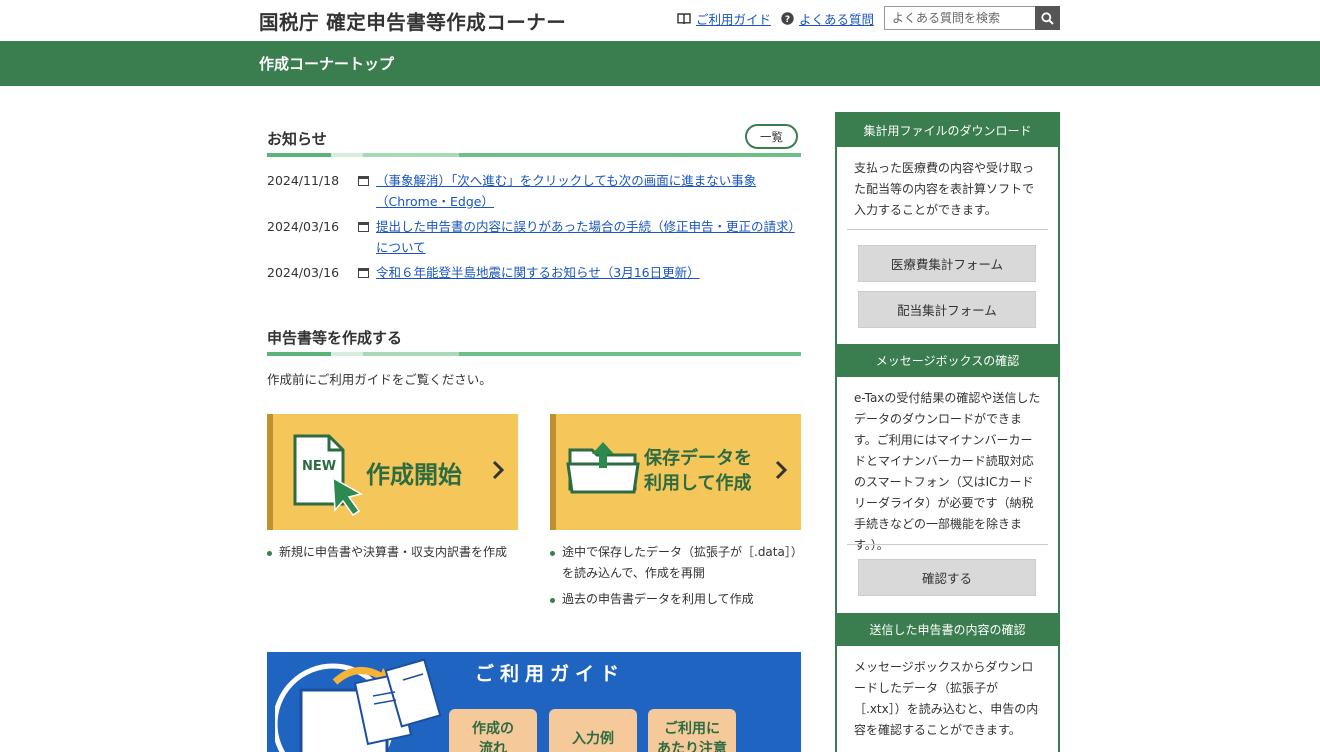 This screenshot has width=1320, height=752. Describe the element at coordinates (698, 458) in the screenshot. I see `use-saved-title-line1: 保存データを` at that location.